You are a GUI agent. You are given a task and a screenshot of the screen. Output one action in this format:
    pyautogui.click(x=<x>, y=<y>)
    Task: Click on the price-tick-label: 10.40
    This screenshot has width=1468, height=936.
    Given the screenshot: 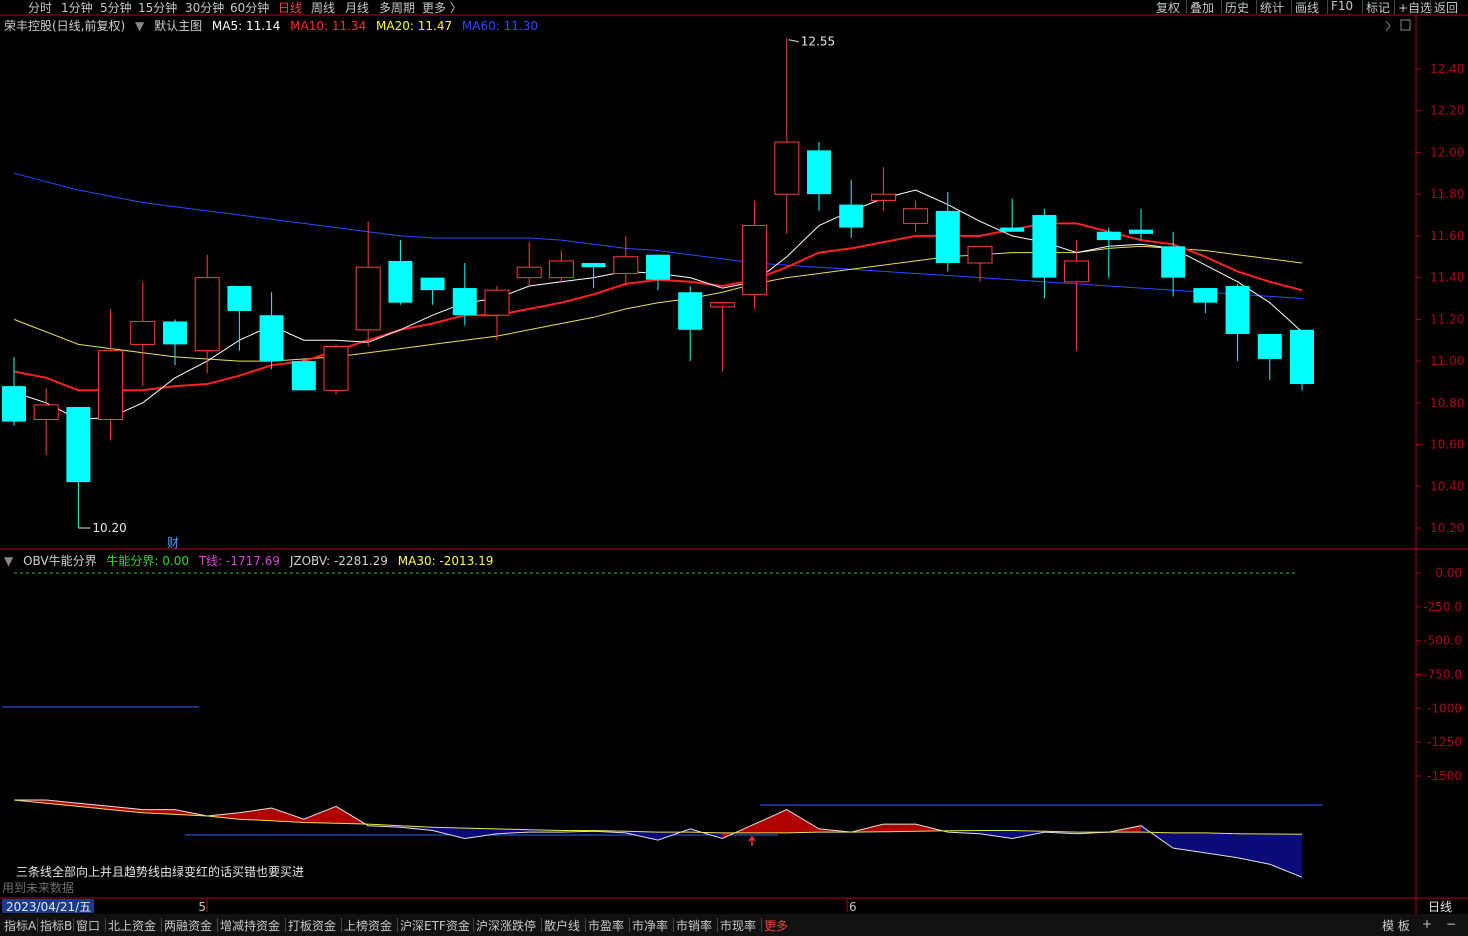 What is the action you would take?
    pyautogui.click(x=1447, y=486)
    